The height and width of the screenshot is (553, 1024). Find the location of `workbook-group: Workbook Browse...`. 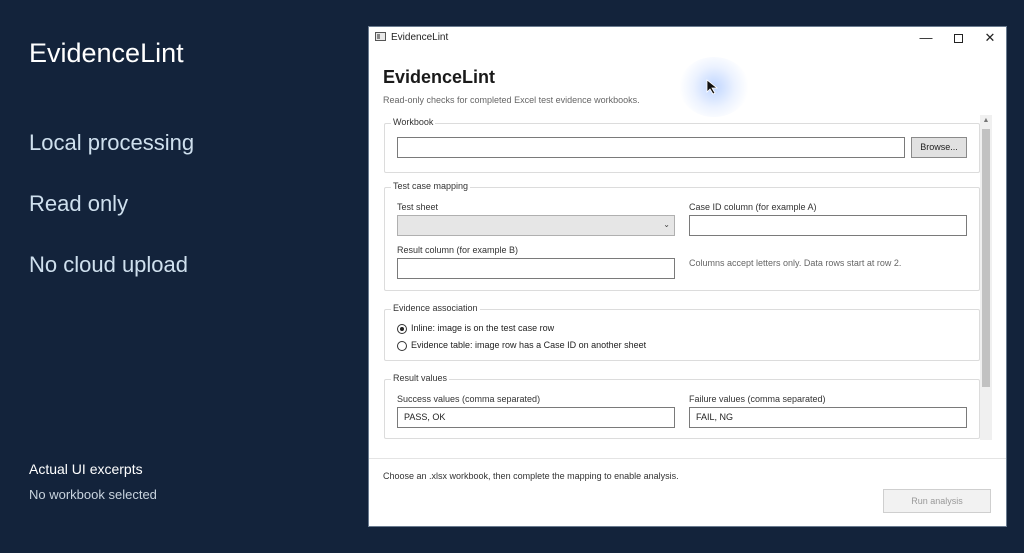

workbook-group: Workbook Browse... is located at coordinates (682, 145).